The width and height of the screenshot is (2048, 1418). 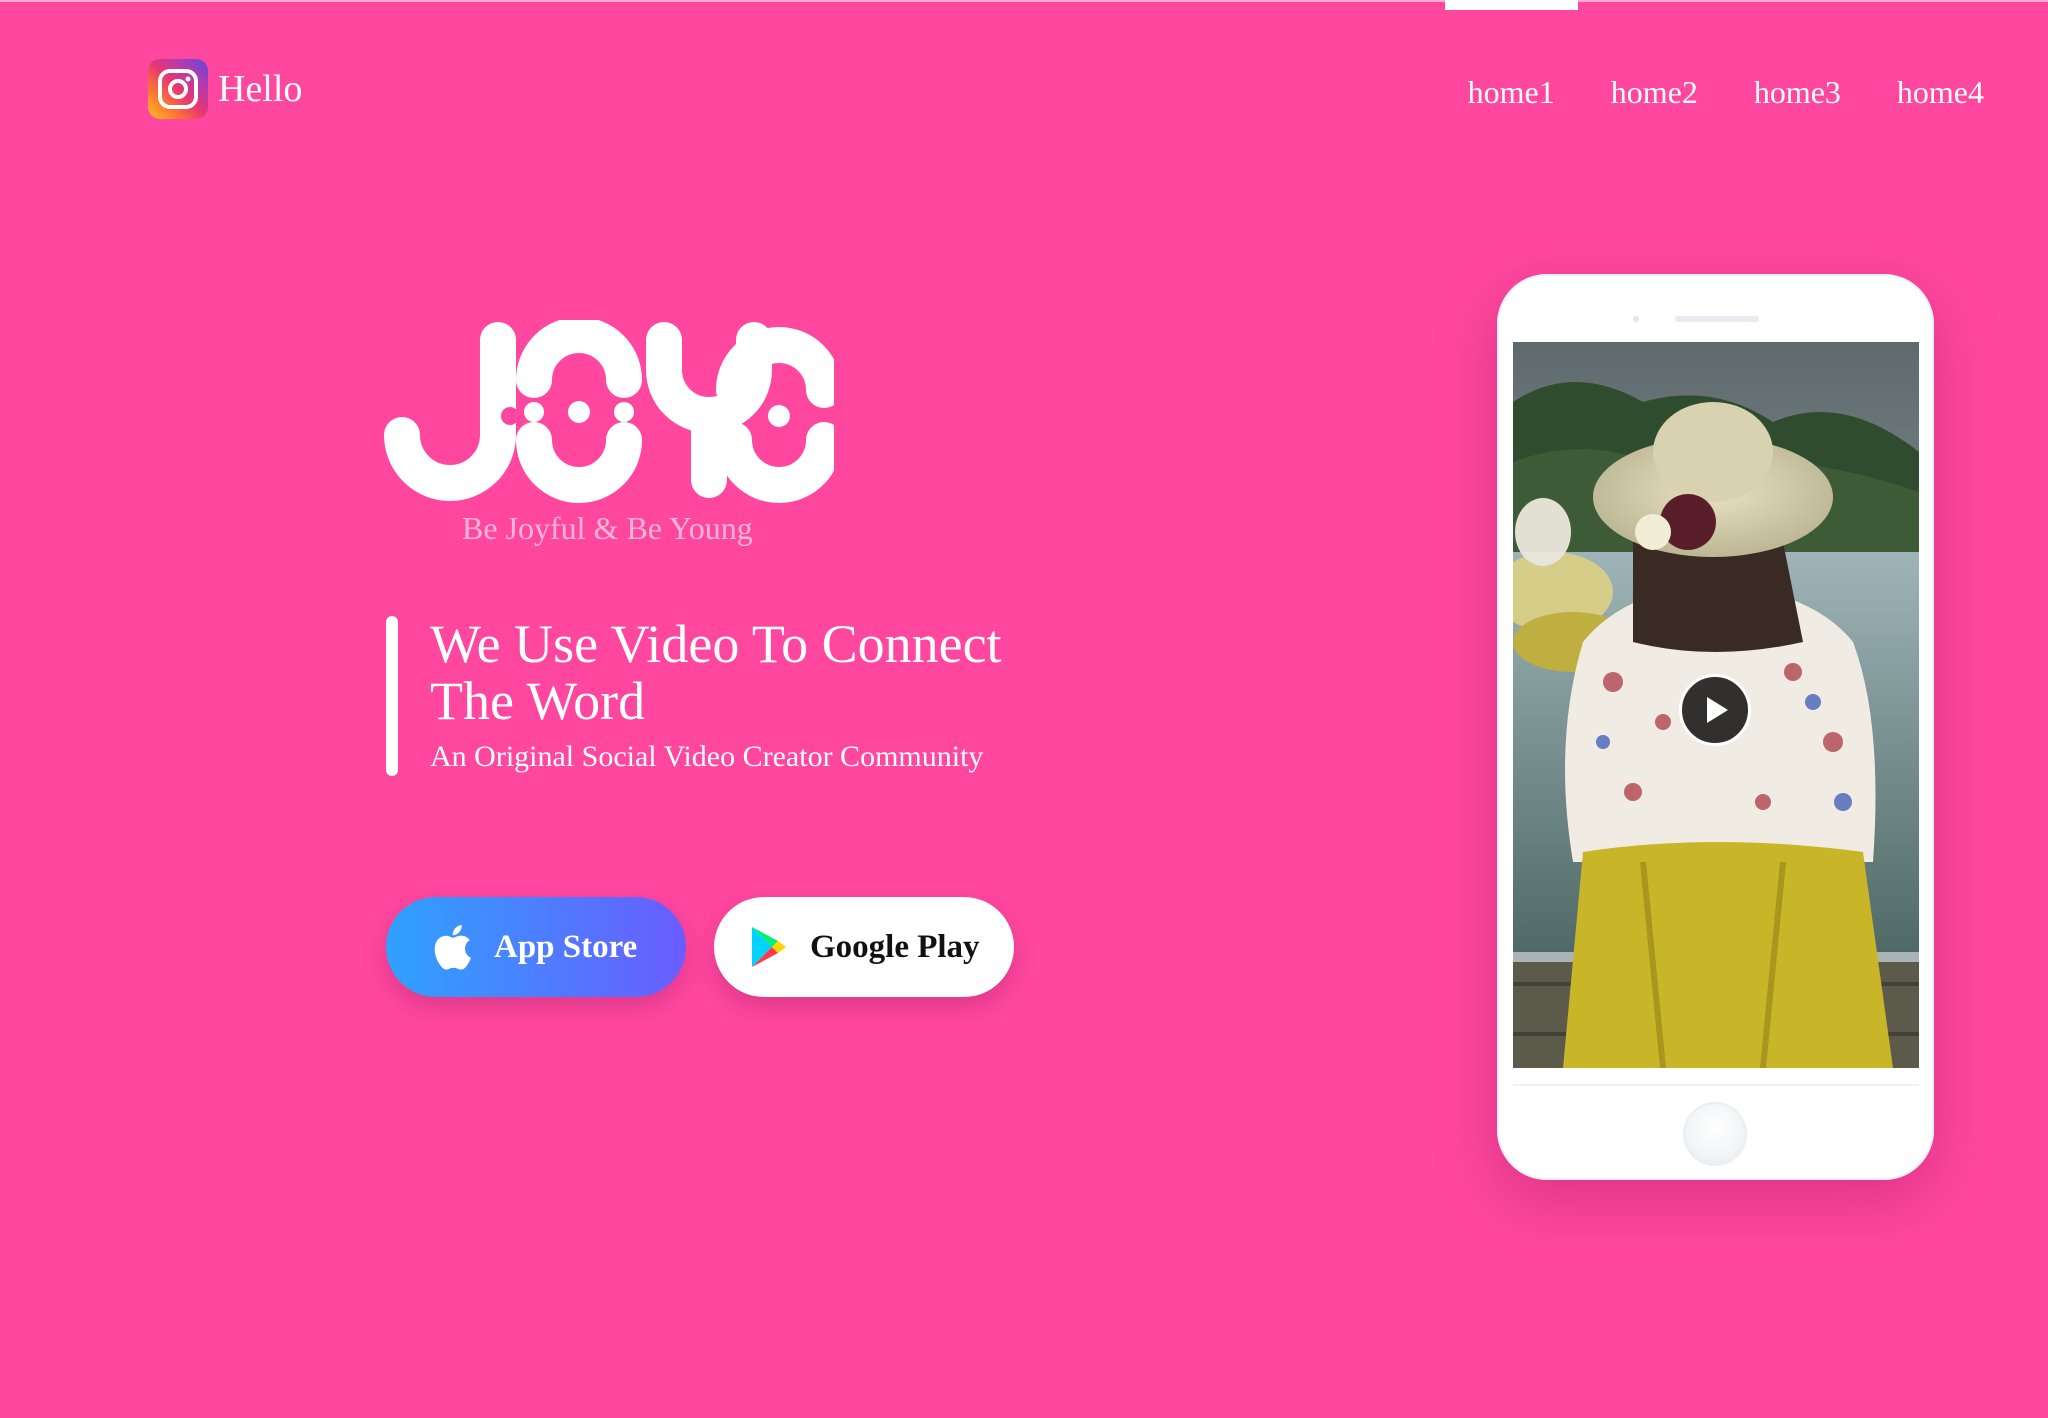 I want to click on apple-icon, so click(x=452, y=947).